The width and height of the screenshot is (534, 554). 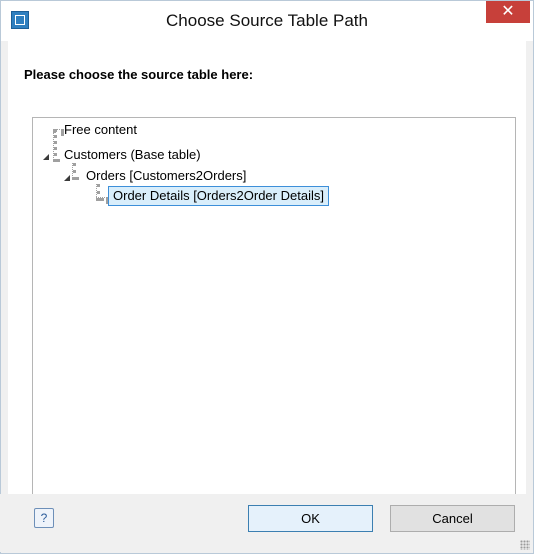 What do you see at coordinates (218, 196) in the screenshot?
I see `tree-item-order-details: Order Details [Orders2Order Details]` at bounding box center [218, 196].